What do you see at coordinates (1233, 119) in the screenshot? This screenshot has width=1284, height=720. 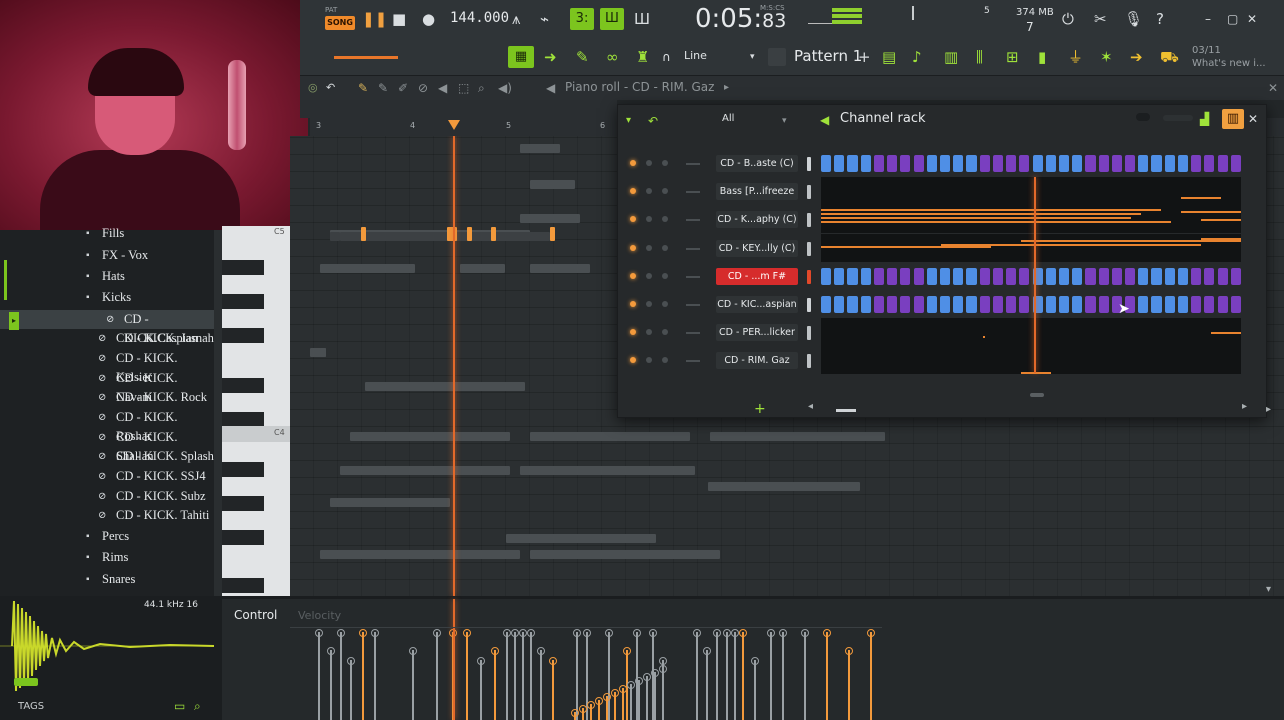 I see `step-view-button: ▥` at bounding box center [1233, 119].